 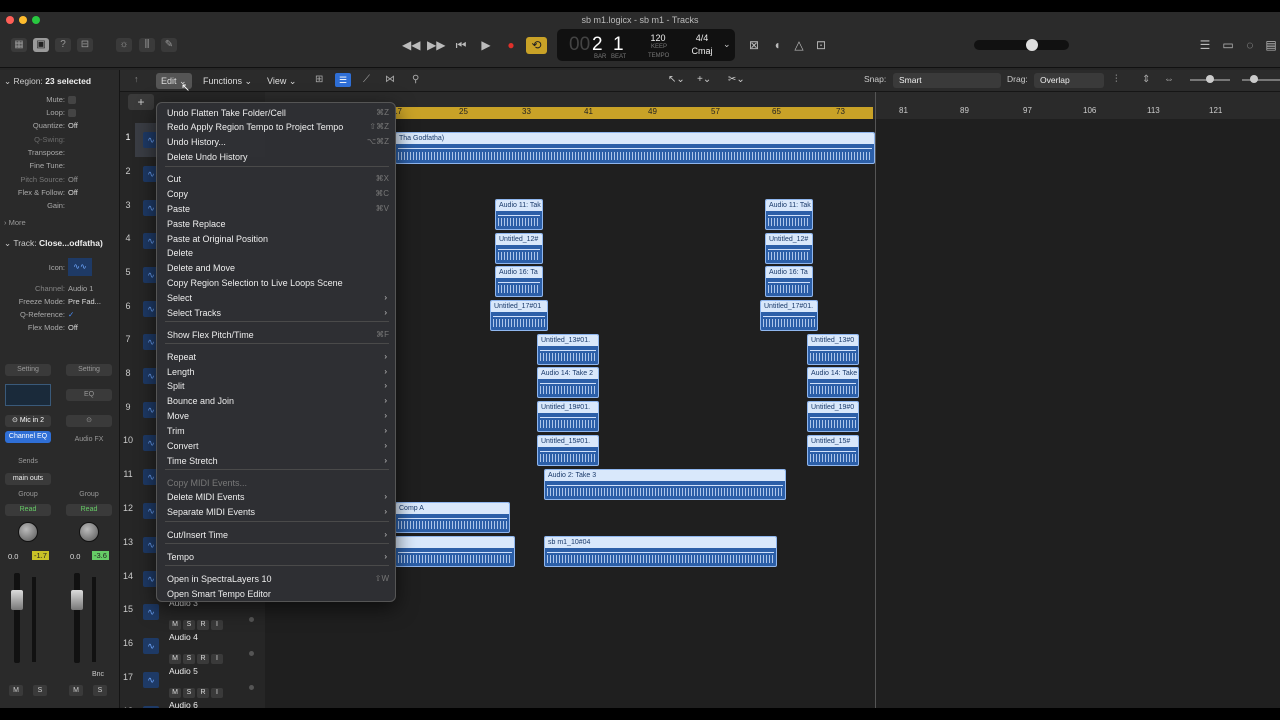 What do you see at coordinates (60, 126) in the screenshot?
I see `inspector-row: Quantize: Off` at bounding box center [60, 126].